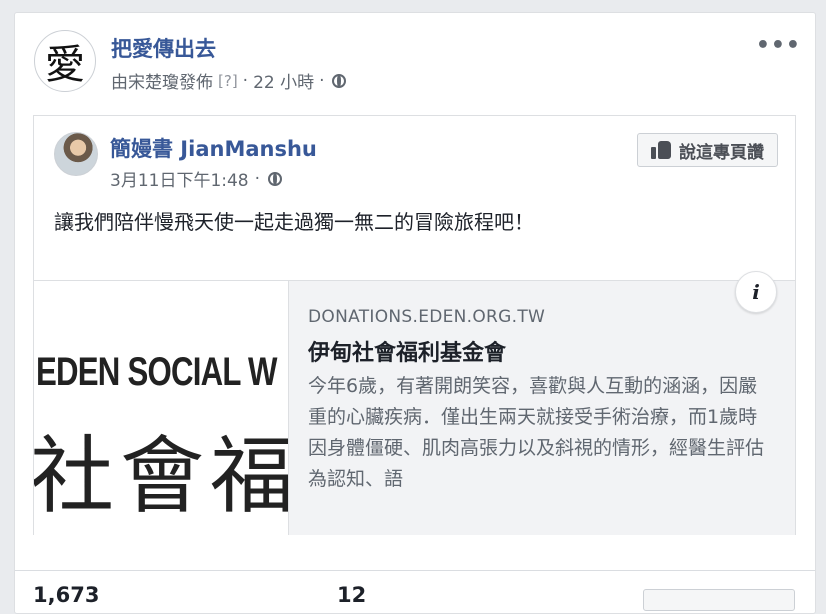  I want to click on info-icon: i, so click(756, 292).